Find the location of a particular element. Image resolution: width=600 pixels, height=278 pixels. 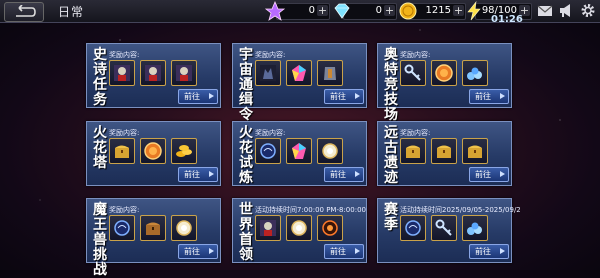

blue-orb-icon is located at coordinates (413, 228).